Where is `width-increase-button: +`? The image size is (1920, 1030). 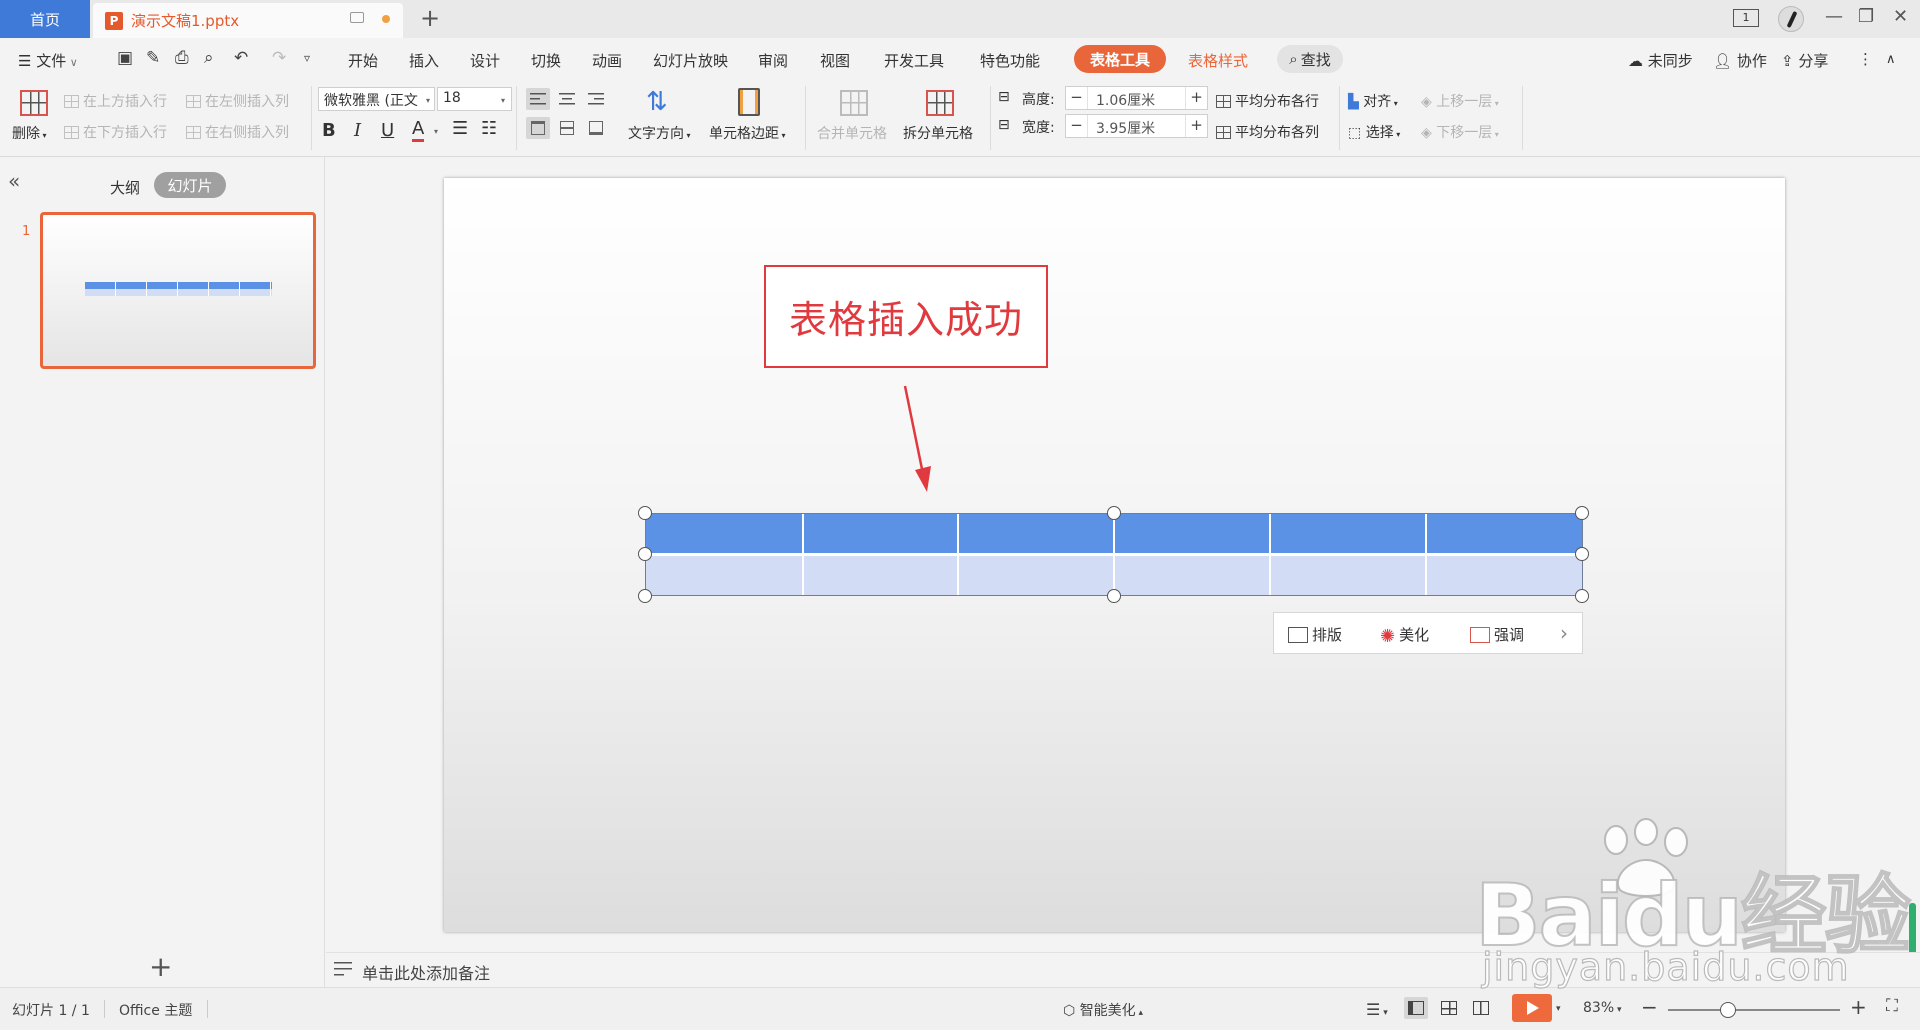
width-increase-button: + is located at coordinates (1196, 126).